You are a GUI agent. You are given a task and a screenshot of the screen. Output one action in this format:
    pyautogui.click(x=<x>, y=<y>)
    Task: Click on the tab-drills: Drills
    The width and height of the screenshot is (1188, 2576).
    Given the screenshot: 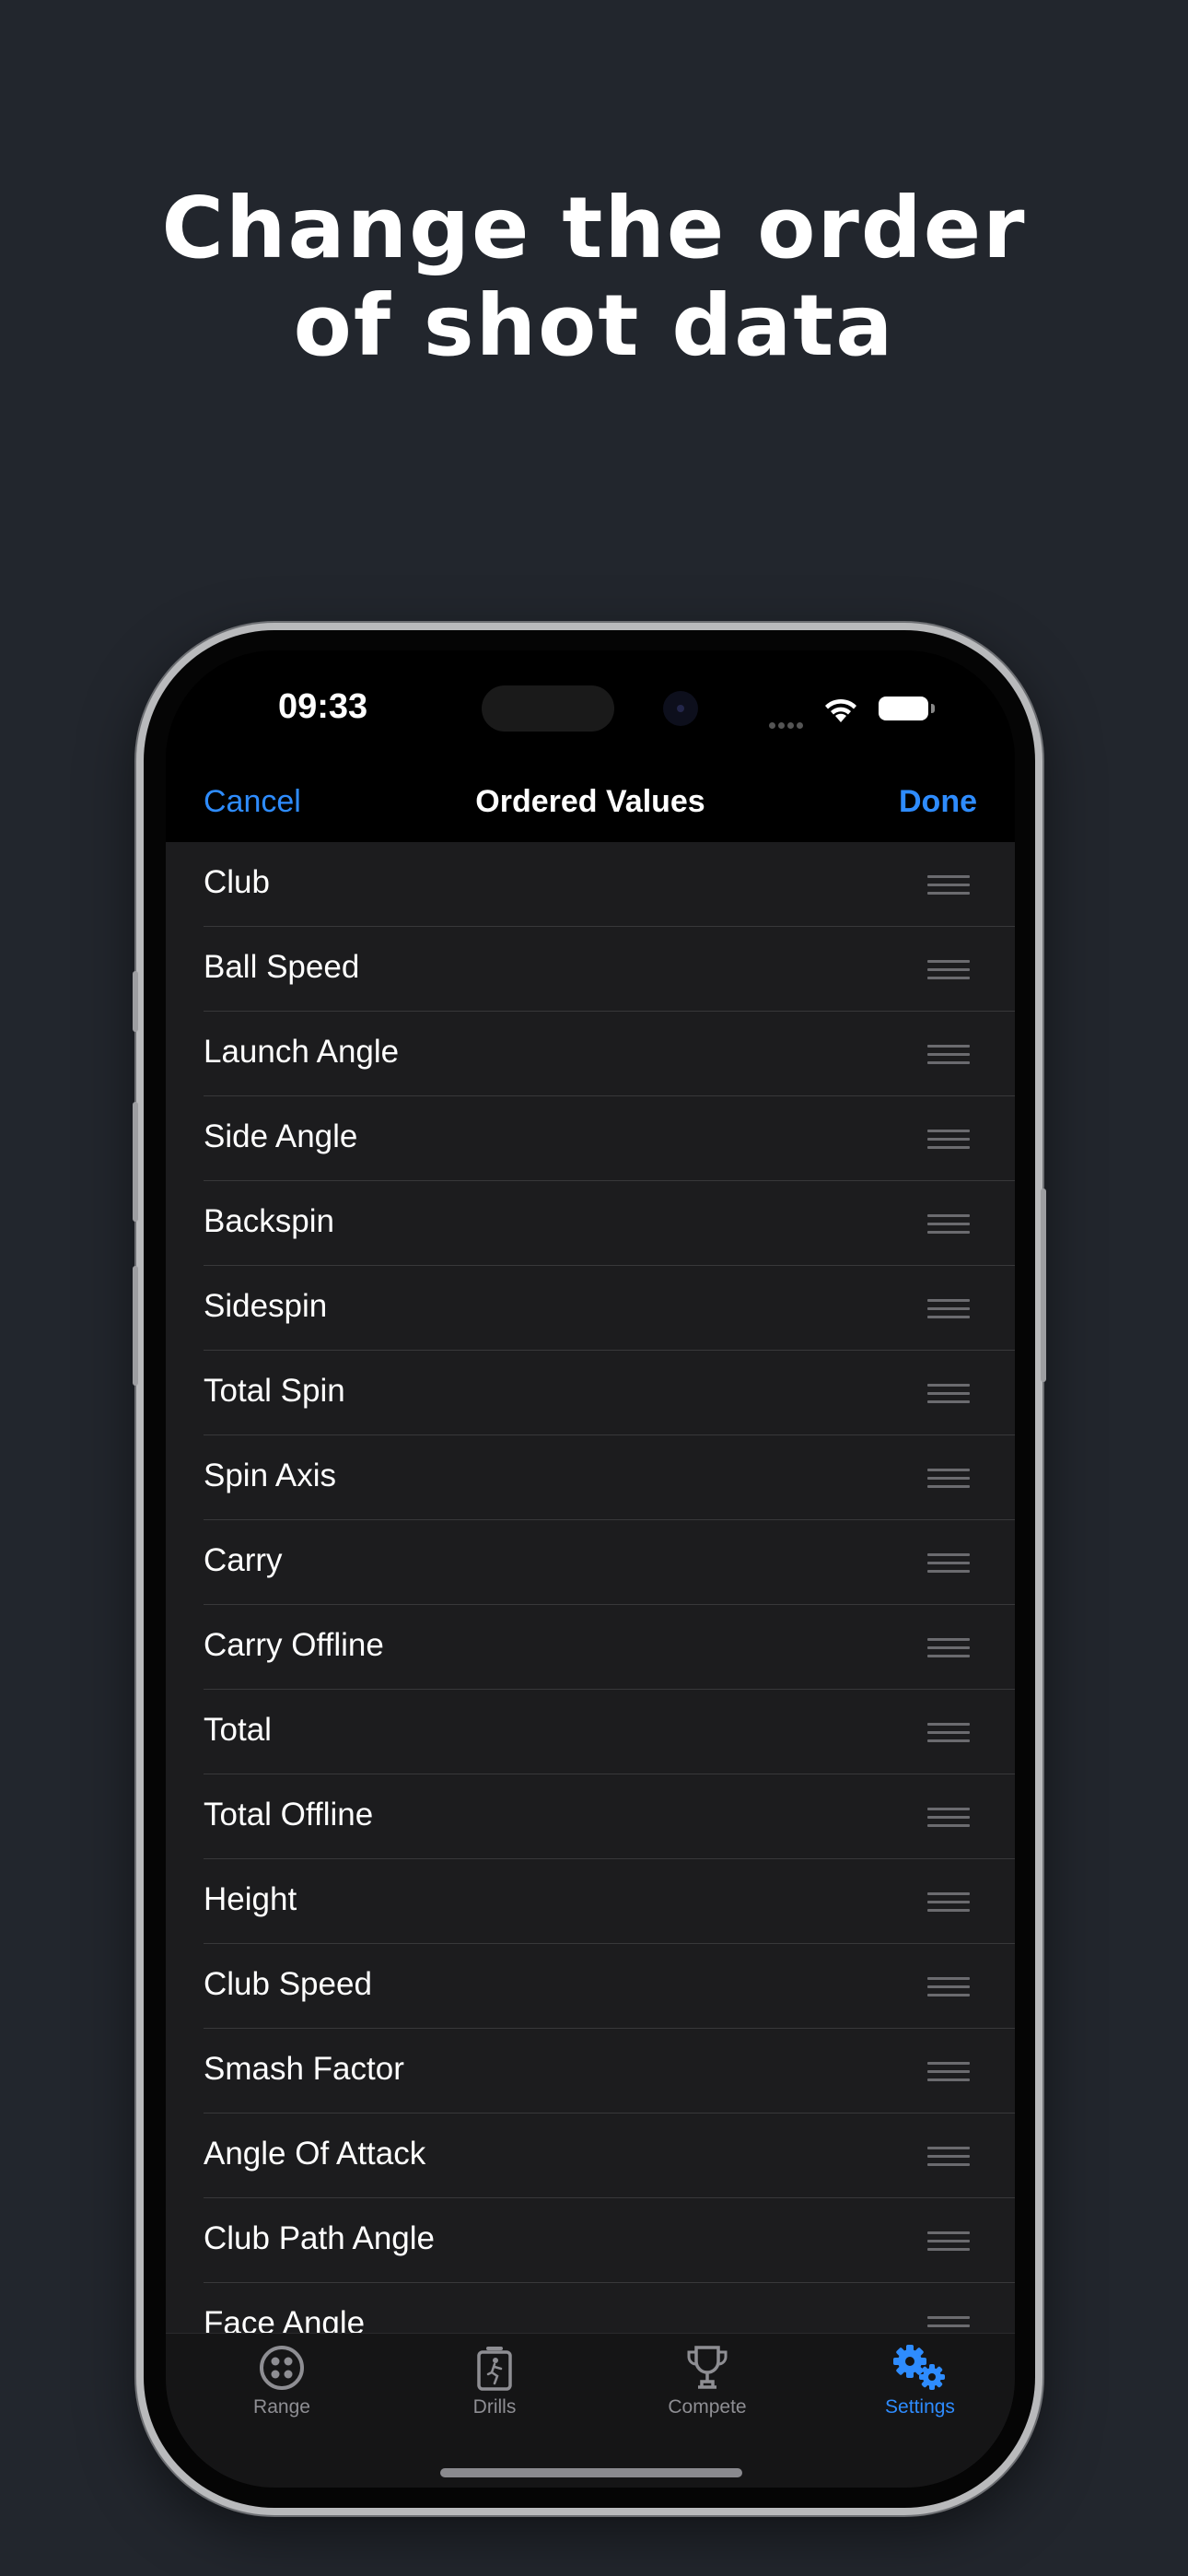 What is the action you would take?
    pyautogui.click(x=494, y=2380)
    